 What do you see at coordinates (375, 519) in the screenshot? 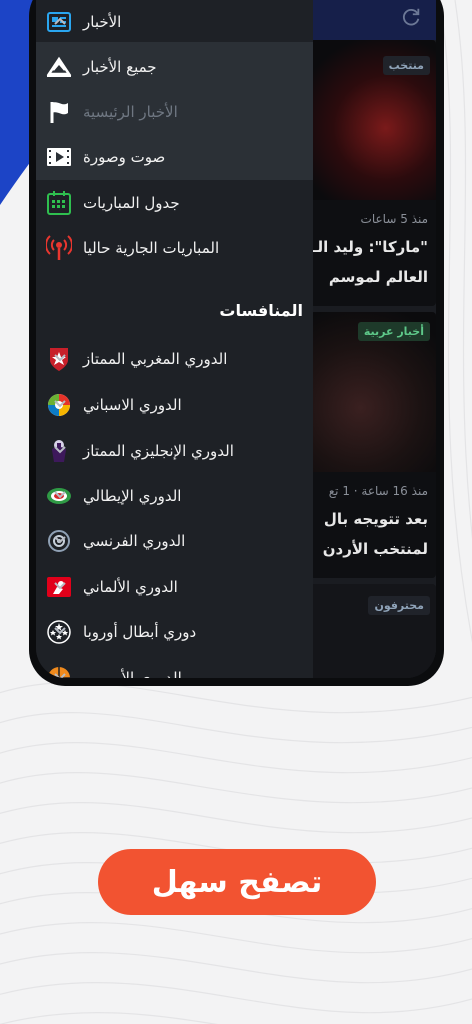
I see `headline-line: بعد تتويجه بال` at bounding box center [375, 519].